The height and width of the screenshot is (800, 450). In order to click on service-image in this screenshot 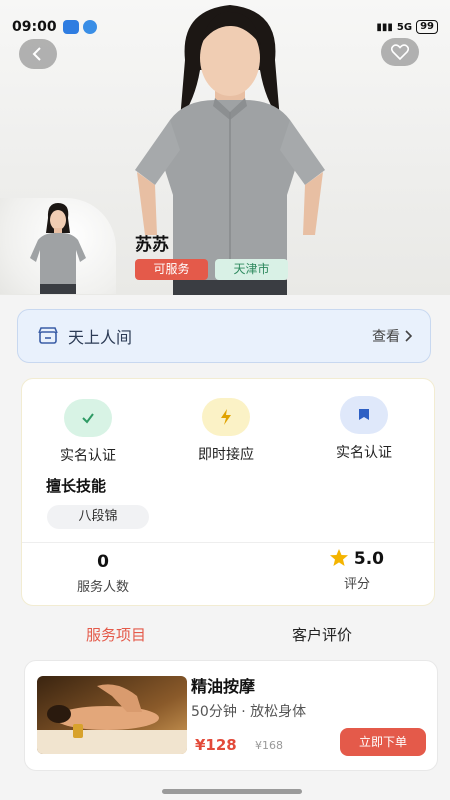, I will do `click(112, 715)`.